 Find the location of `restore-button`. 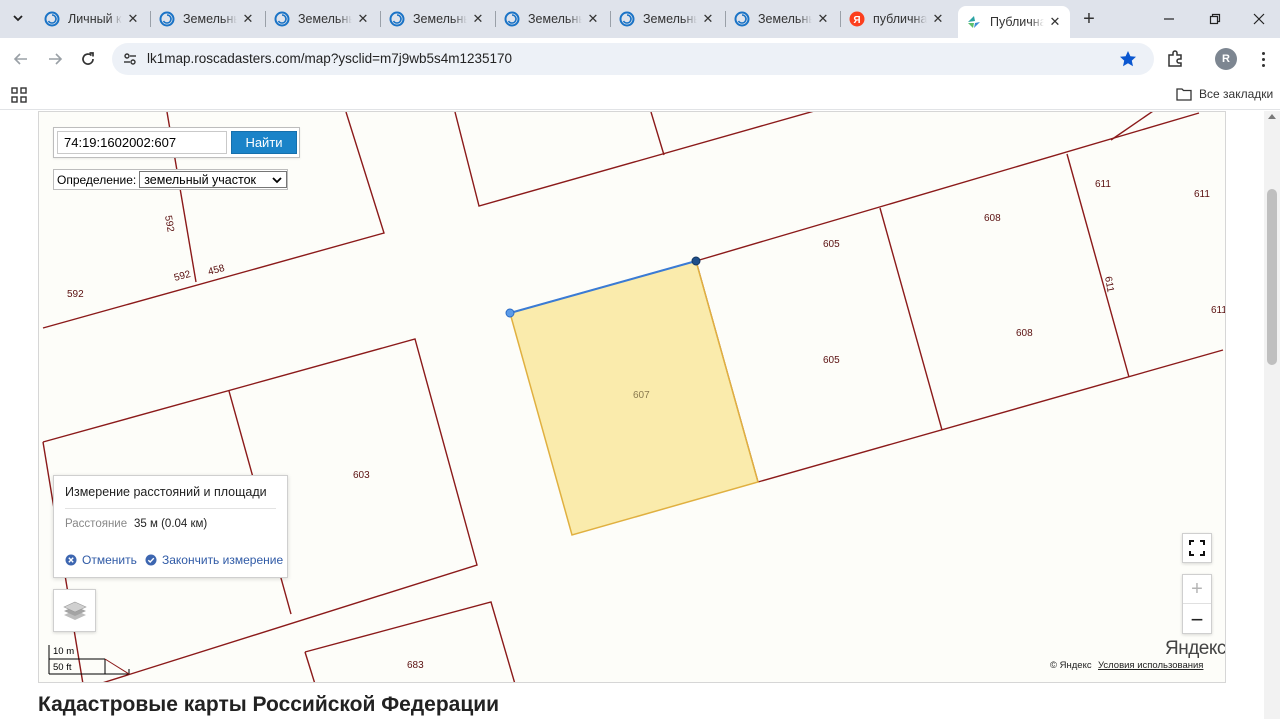

restore-button is located at coordinates (1215, 19).